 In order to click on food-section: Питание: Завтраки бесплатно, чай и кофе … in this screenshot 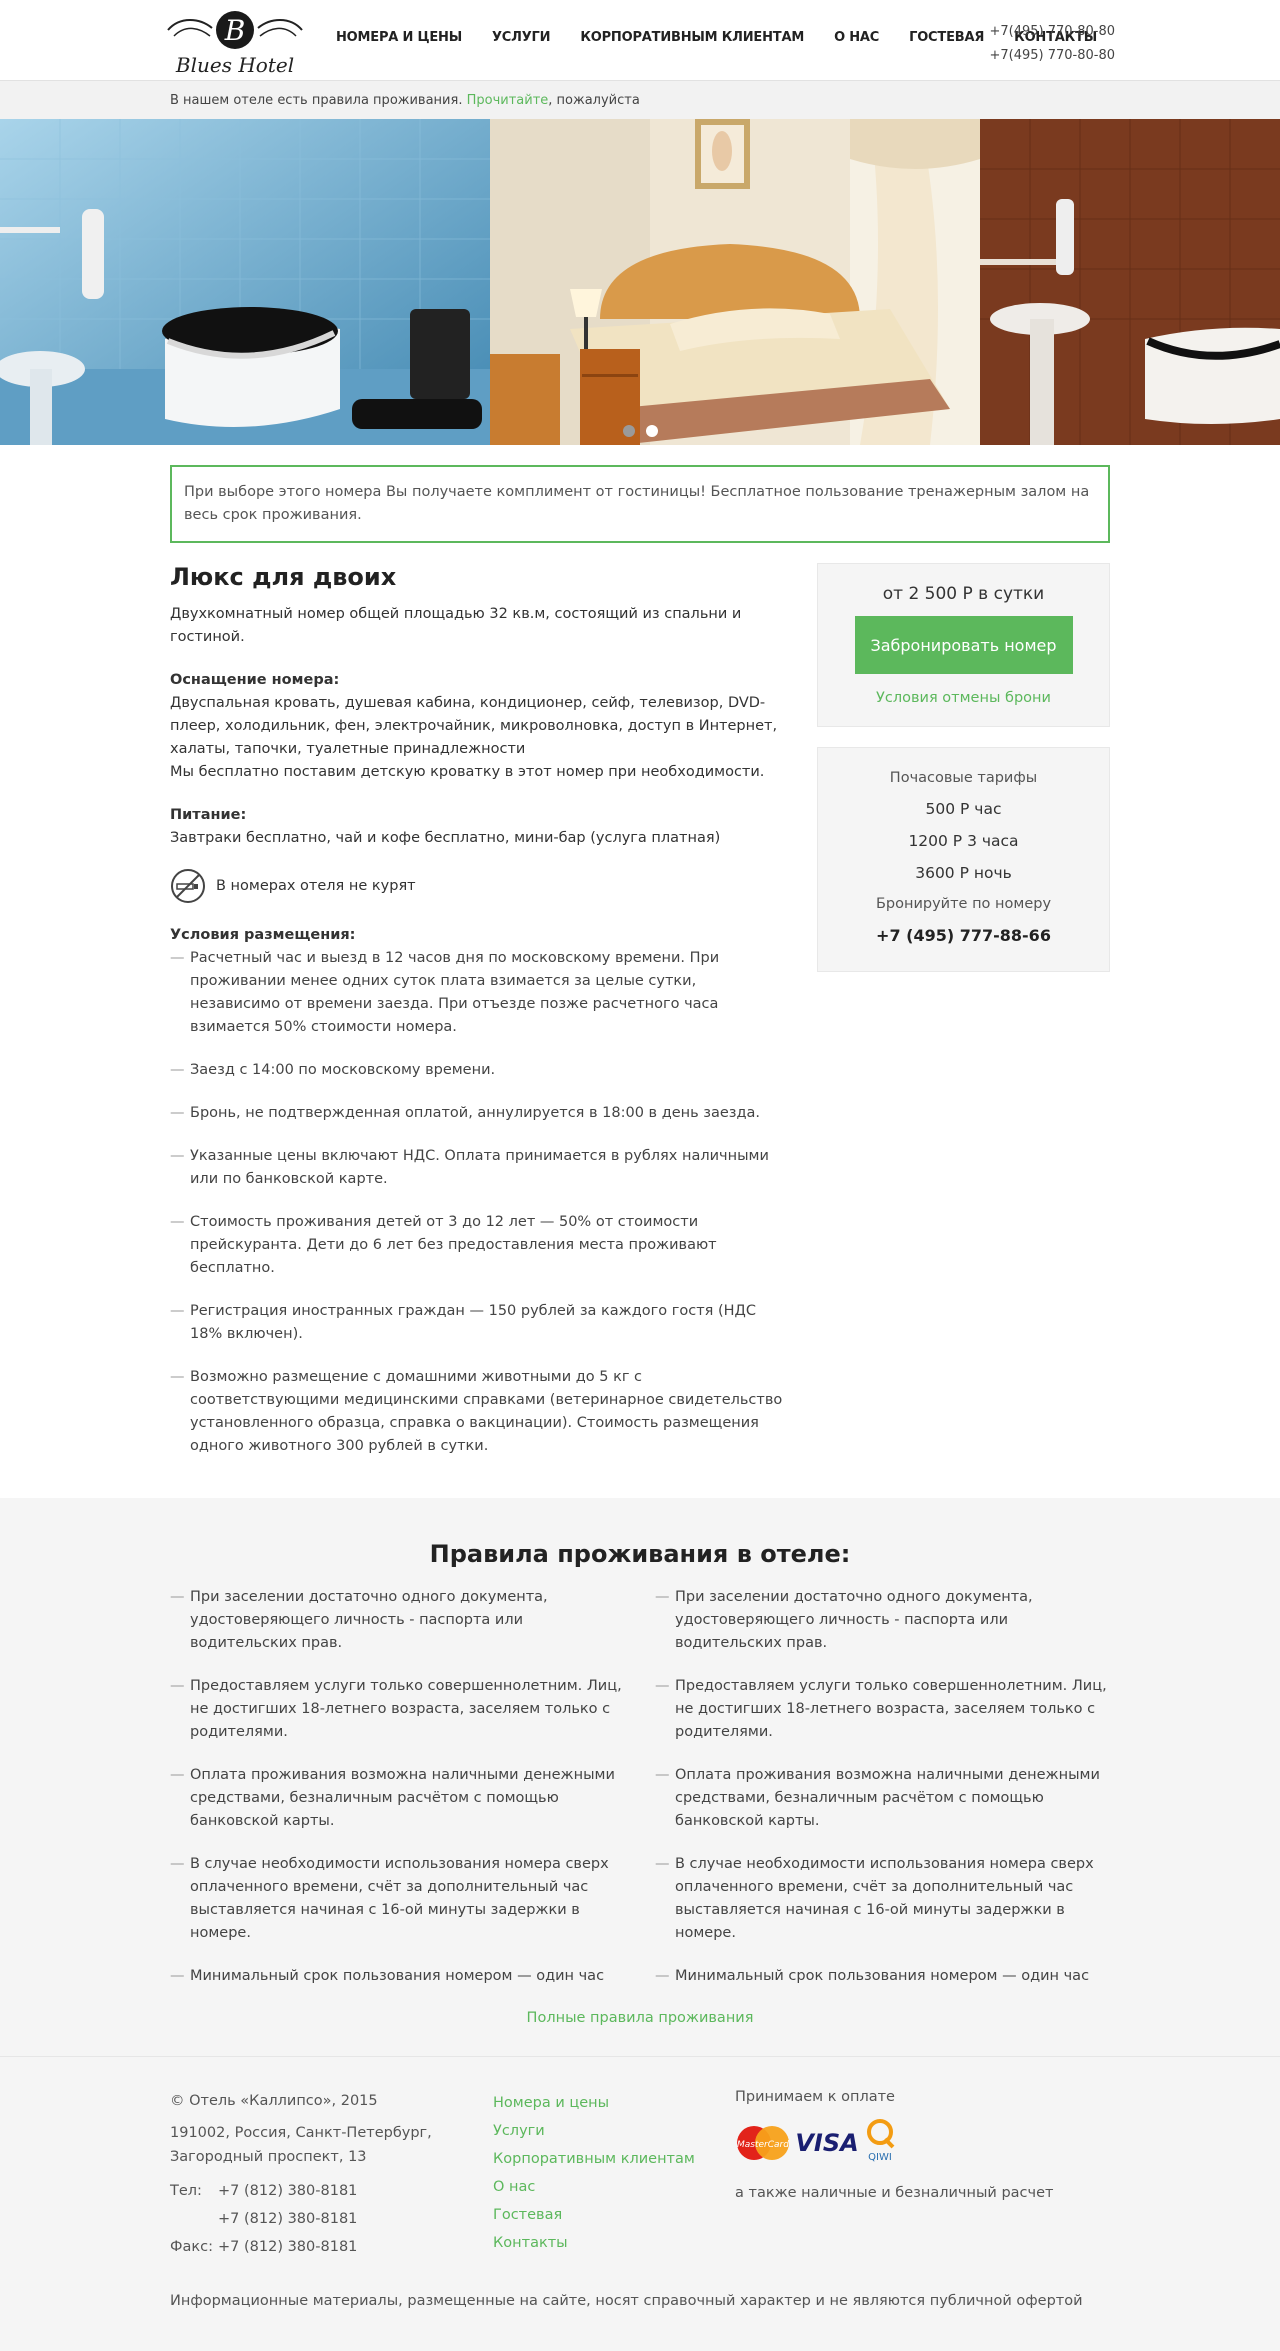, I will do `click(480, 827)`.